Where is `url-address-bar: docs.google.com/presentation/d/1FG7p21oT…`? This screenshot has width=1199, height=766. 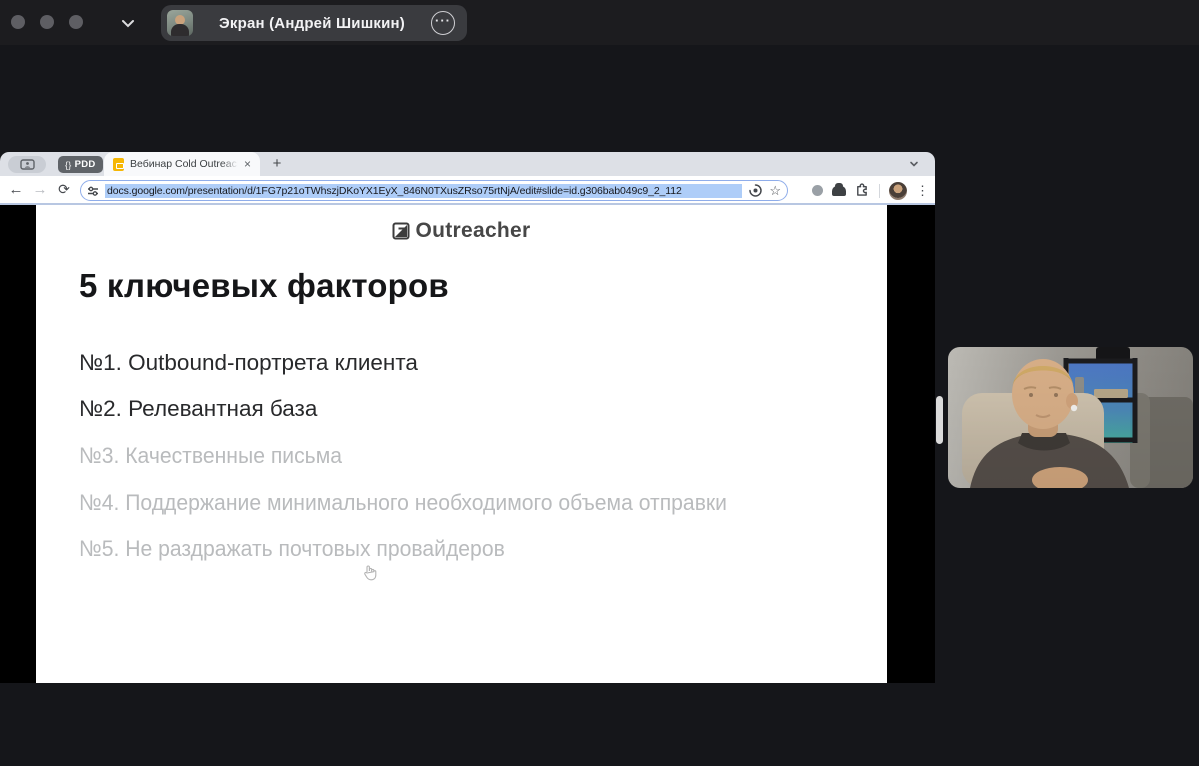
url-address-bar: docs.google.com/presentation/d/1FG7p21oT… is located at coordinates (434, 190).